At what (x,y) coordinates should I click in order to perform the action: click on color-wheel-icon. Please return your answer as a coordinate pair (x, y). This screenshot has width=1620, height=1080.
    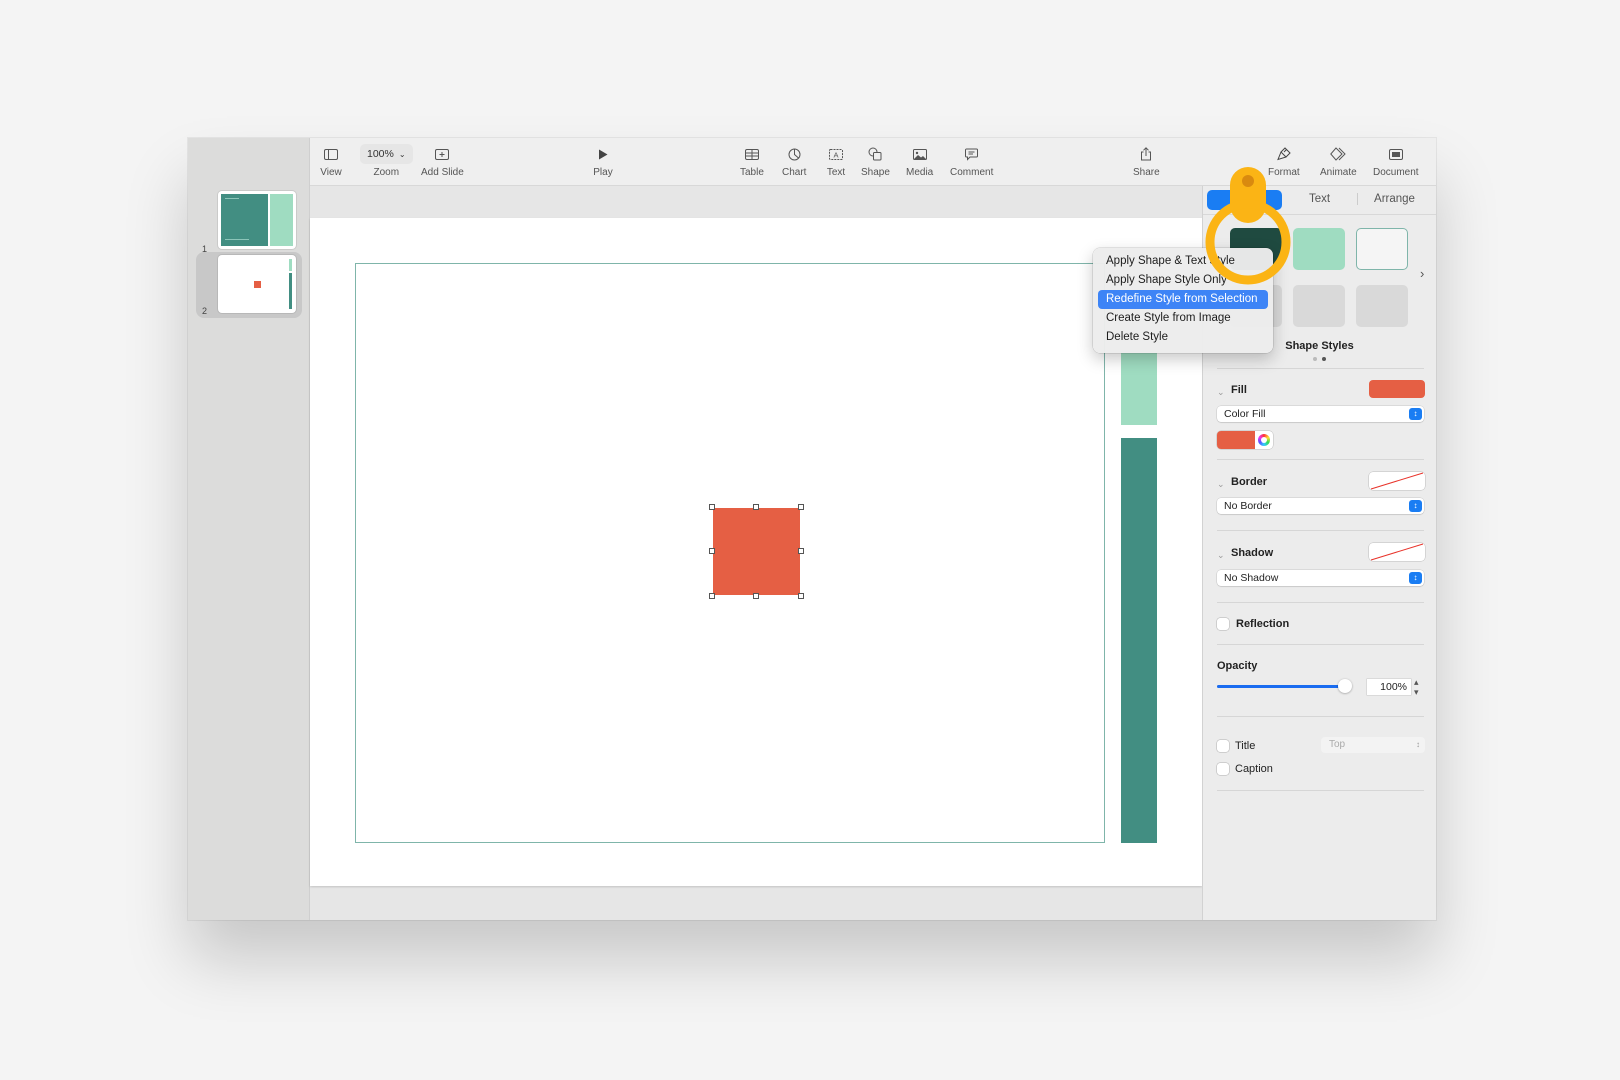
    Looking at the image, I should click on (1264, 440).